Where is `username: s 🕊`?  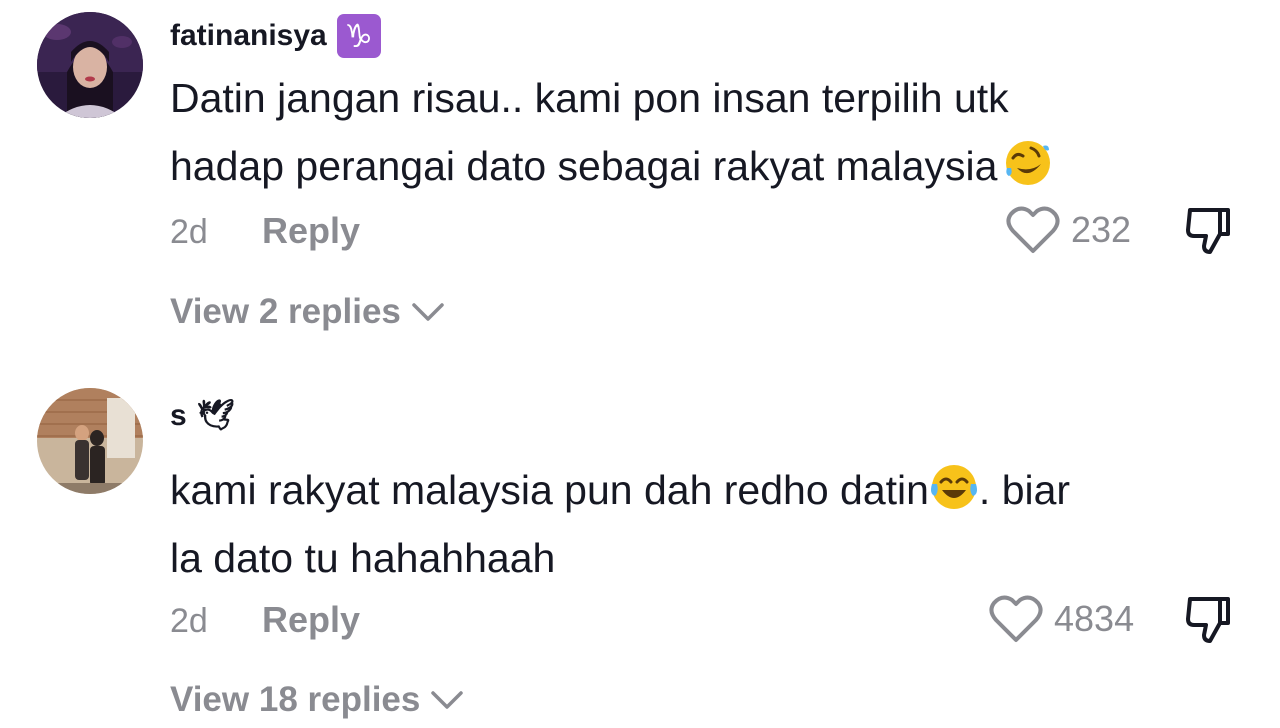
username: s 🕊 is located at coordinates (202, 415).